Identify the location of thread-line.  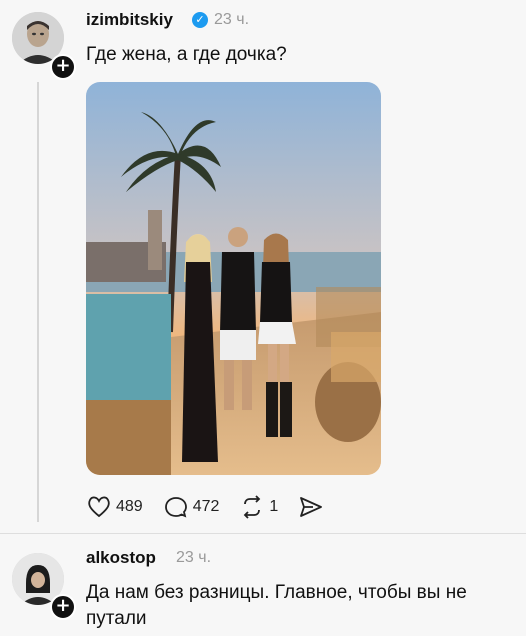
(38, 302).